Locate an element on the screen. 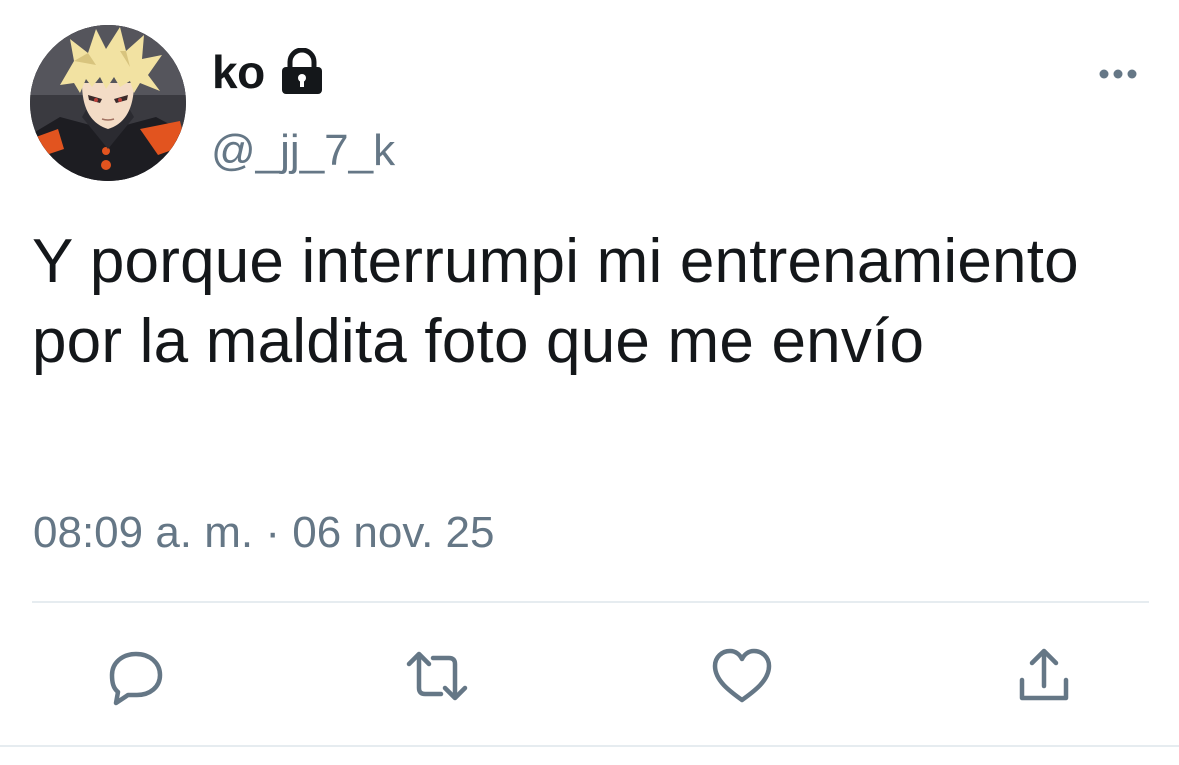 The height and width of the screenshot is (765, 1179). display-name: ko is located at coordinates (238, 72).